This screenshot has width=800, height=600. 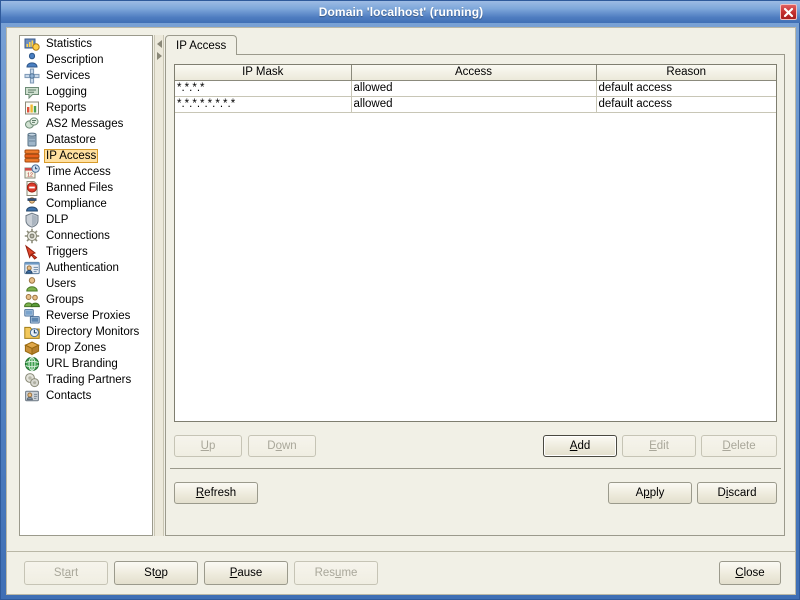 I want to click on as2-messages-icon-glyph, so click(x=32, y=123).